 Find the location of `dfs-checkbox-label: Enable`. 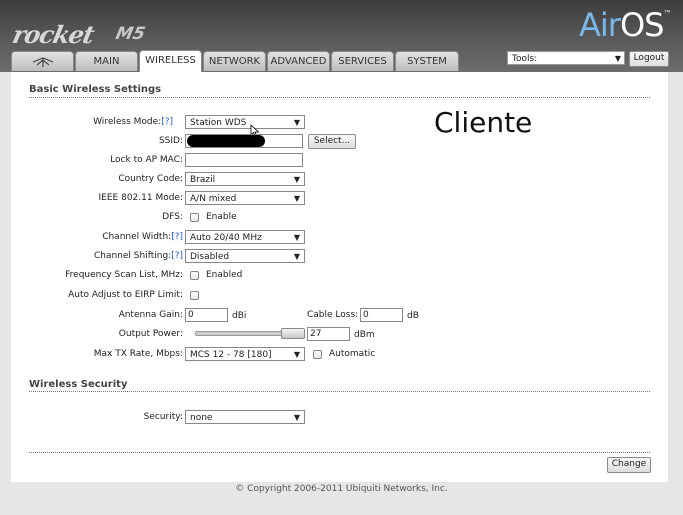

dfs-checkbox-label: Enable is located at coordinates (221, 217).